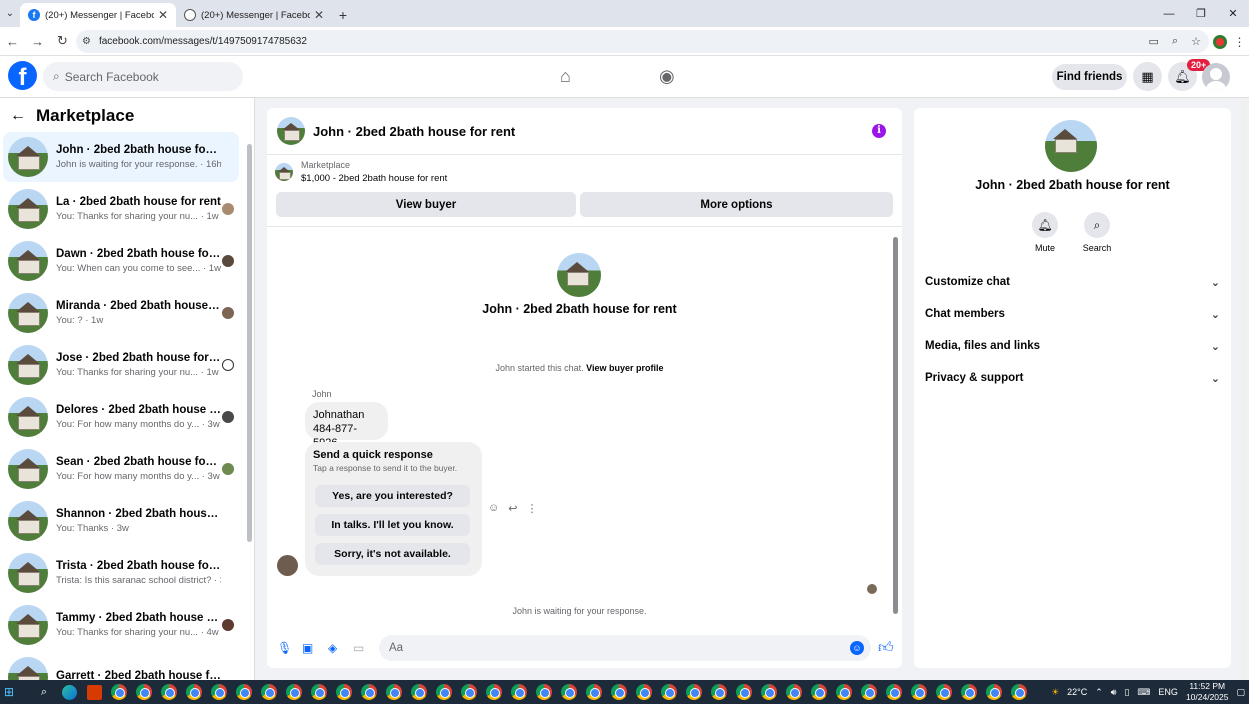 The width and height of the screenshot is (1249, 704). Describe the element at coordinates (493, 508) in the screenshot. I see `react-smiley-icon: ☺` at that location.